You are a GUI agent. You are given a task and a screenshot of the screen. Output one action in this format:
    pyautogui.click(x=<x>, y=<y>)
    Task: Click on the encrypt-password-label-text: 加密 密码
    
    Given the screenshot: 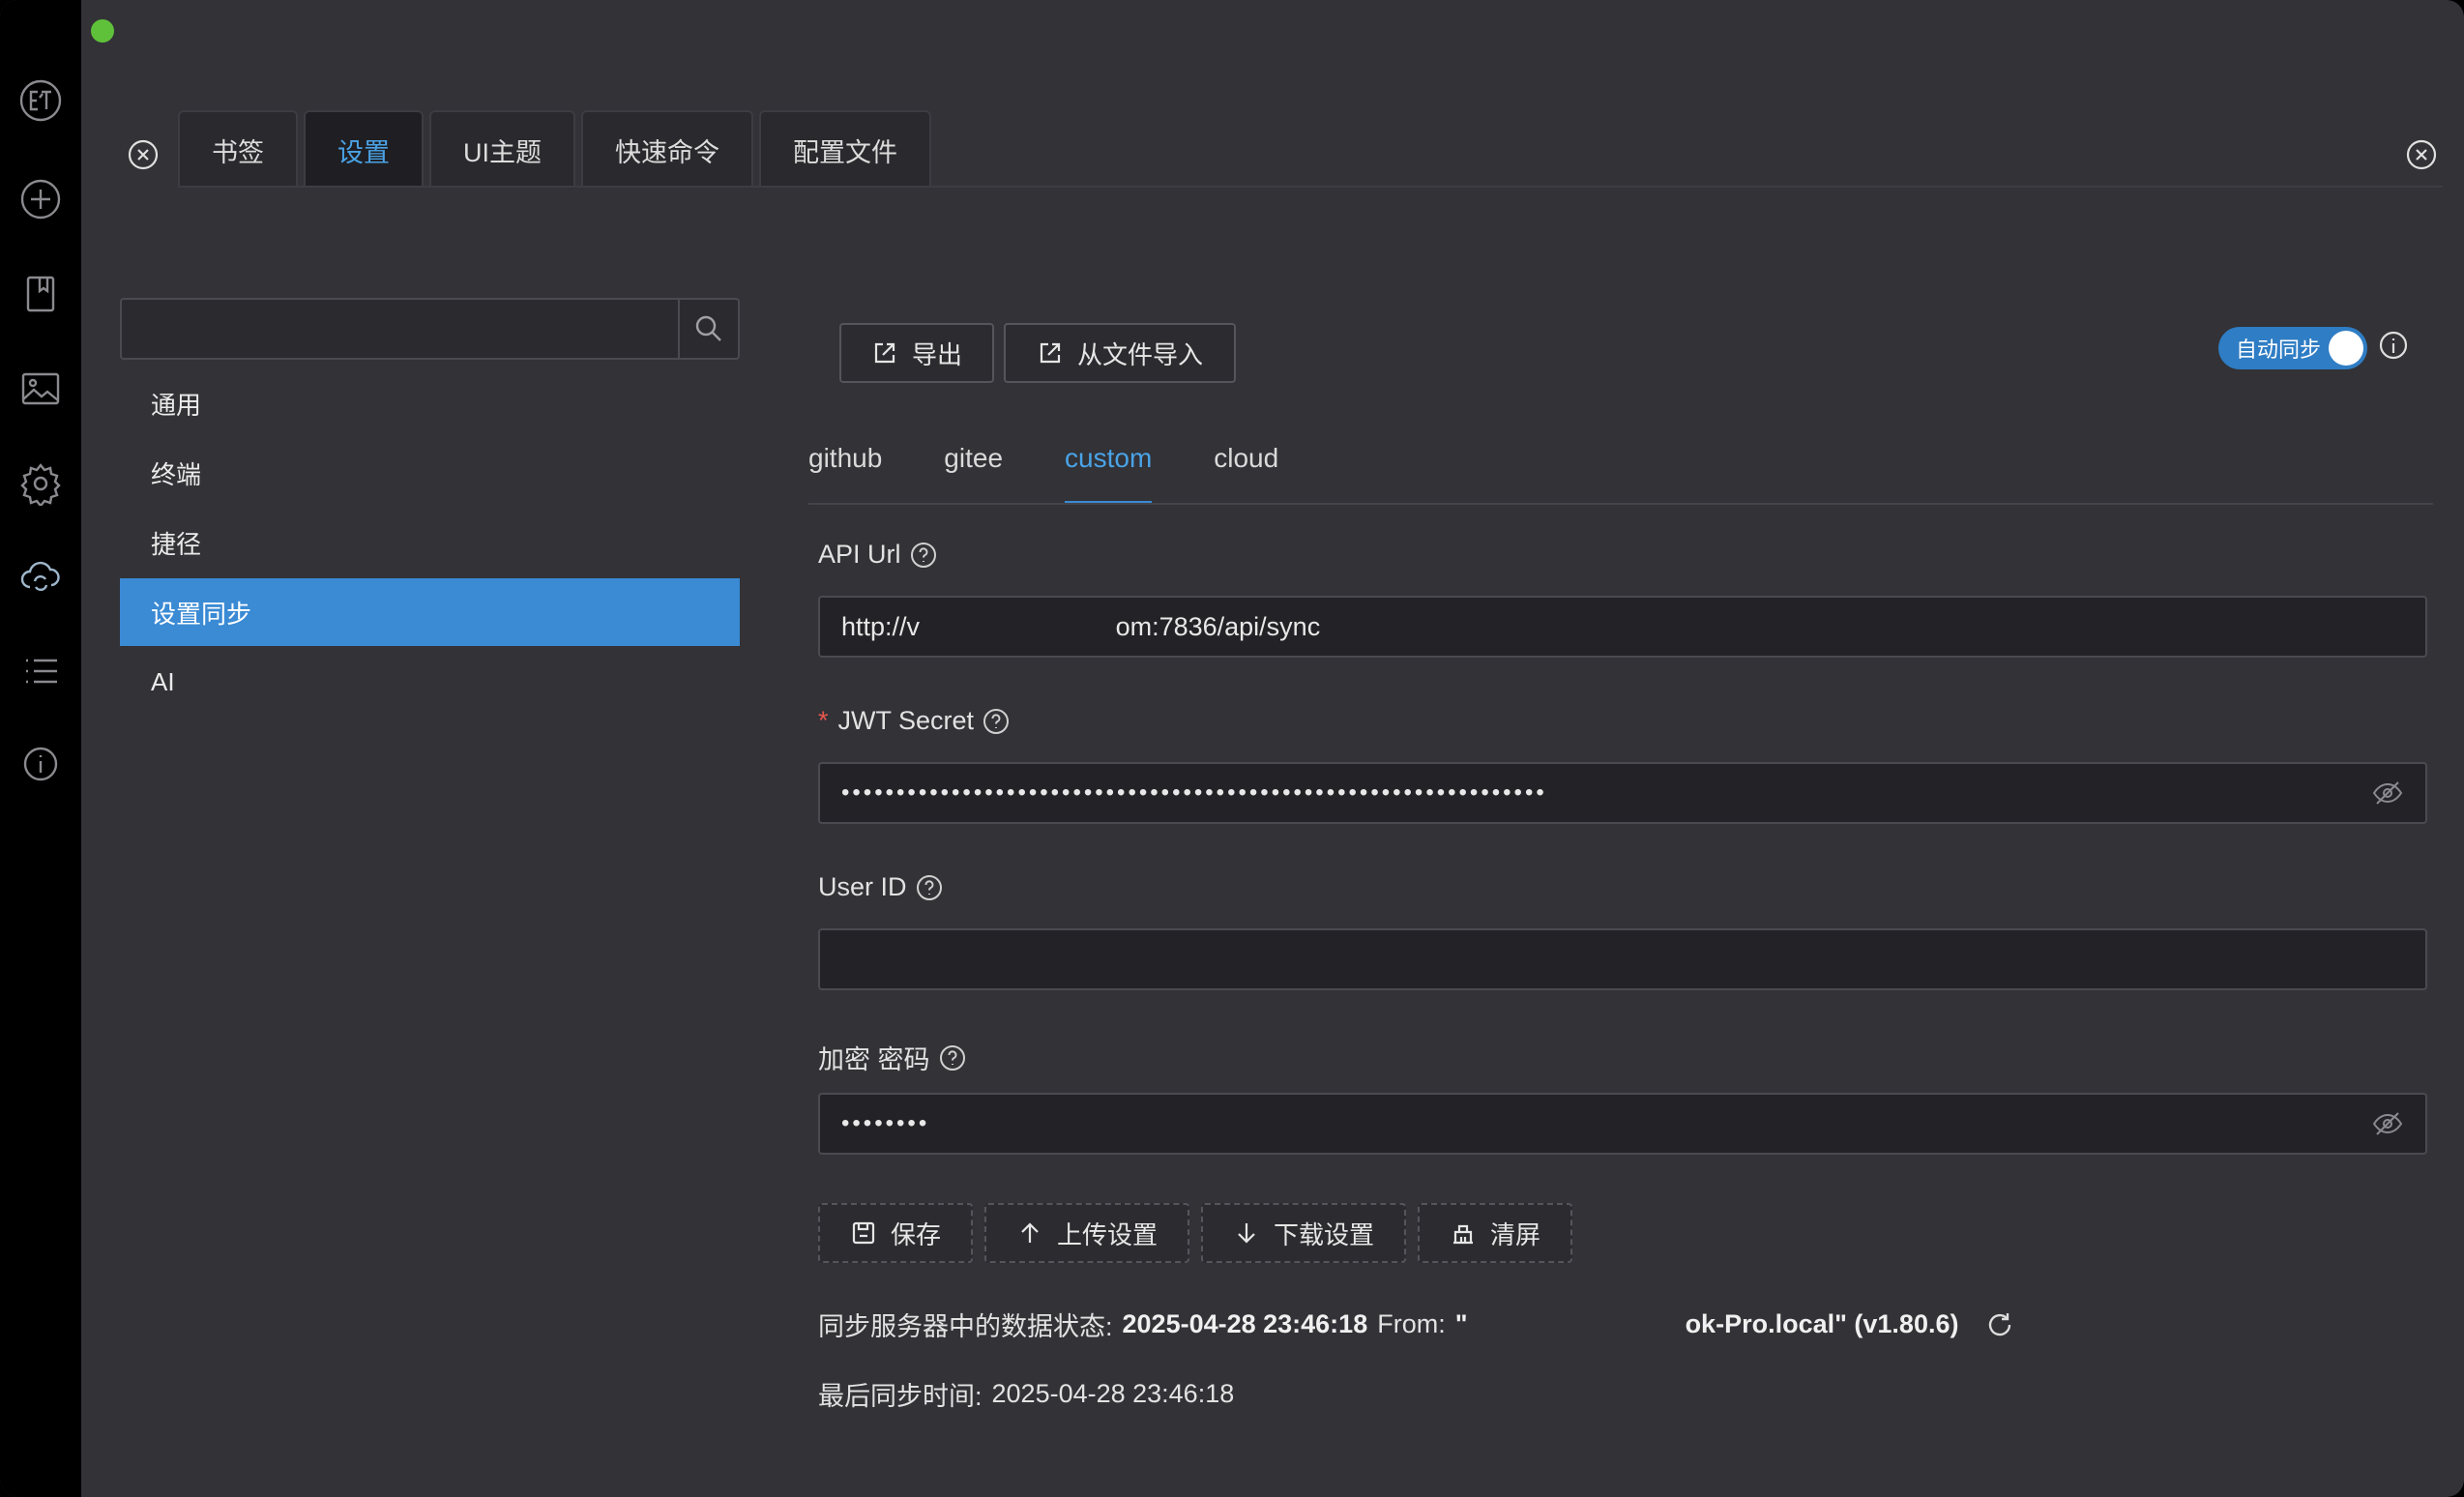 What is the action you would take?
    pyautogui.click(x=874, y=1059)
    